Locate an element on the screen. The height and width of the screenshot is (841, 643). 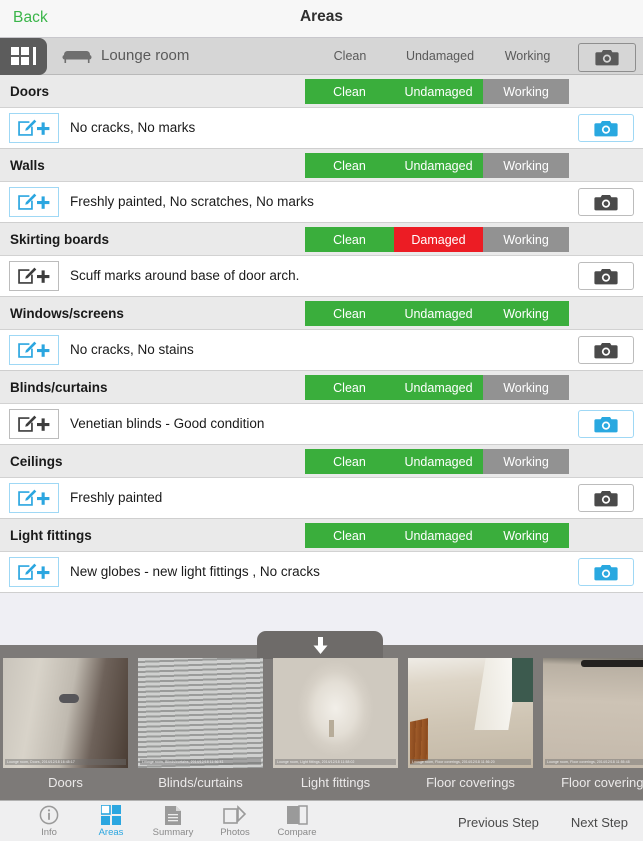
photo-thumbnail: Lounge room, Doors, 2014/12/18 16:45:17 is located at coordinates (65, 713).